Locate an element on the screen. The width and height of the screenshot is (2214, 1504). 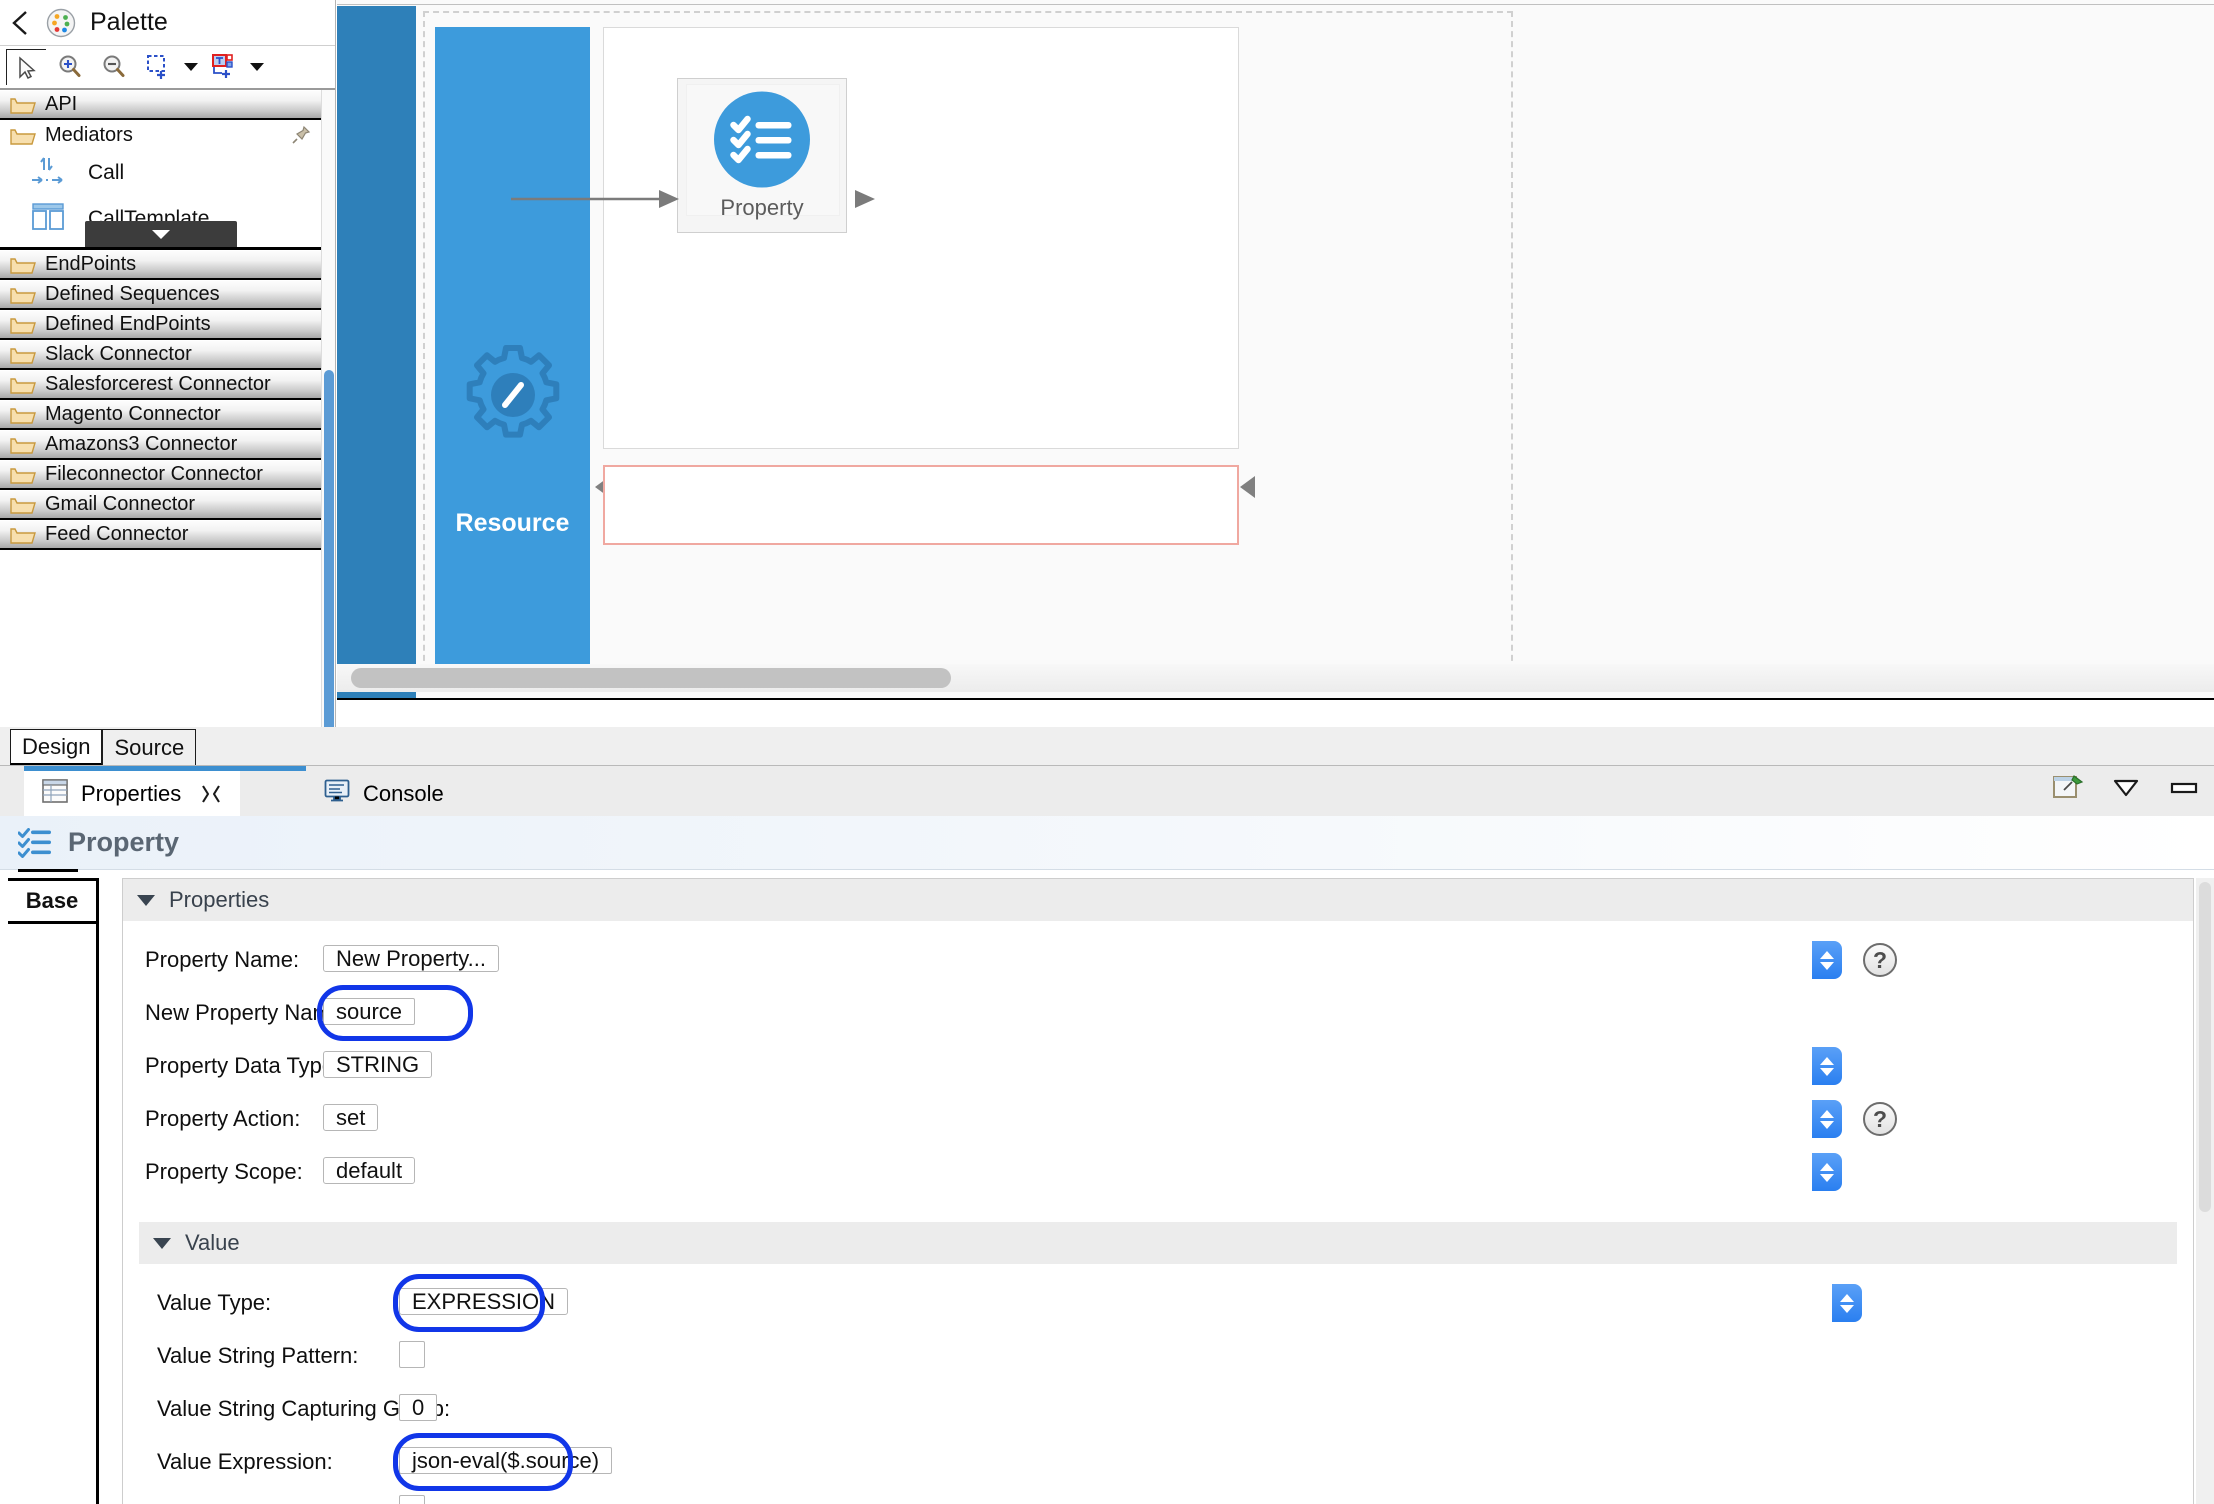
minimize-icon is located at coordinates (2184, 788).